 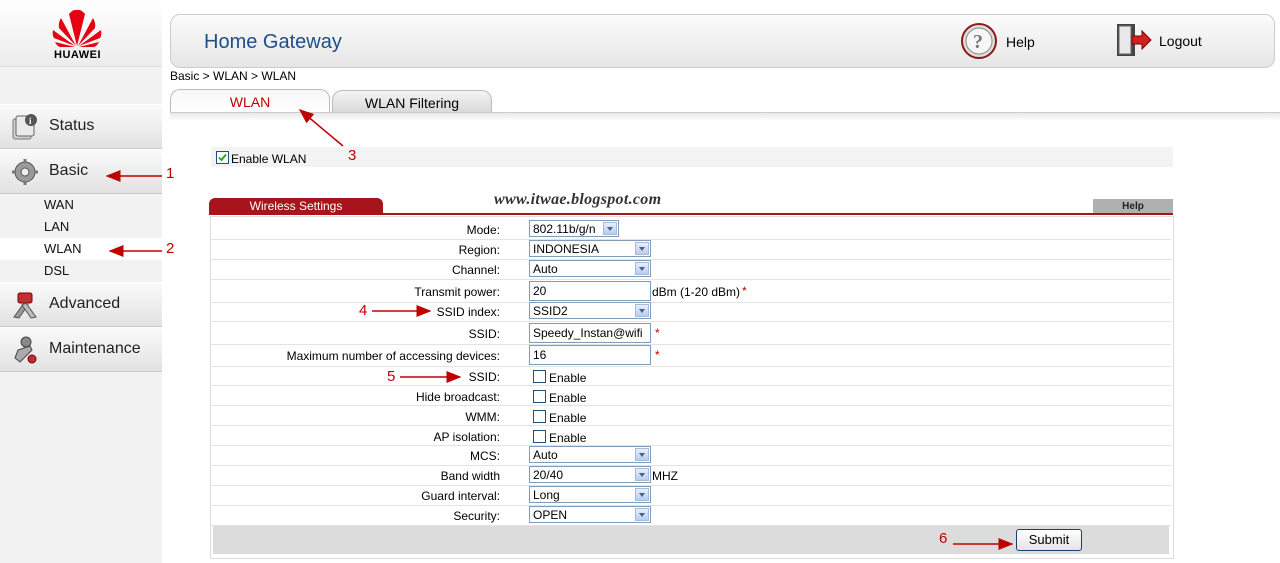 I want to click on form-row-ssid: SSID: Speedy_Instan@wifi *, so click(x=691, y=333).